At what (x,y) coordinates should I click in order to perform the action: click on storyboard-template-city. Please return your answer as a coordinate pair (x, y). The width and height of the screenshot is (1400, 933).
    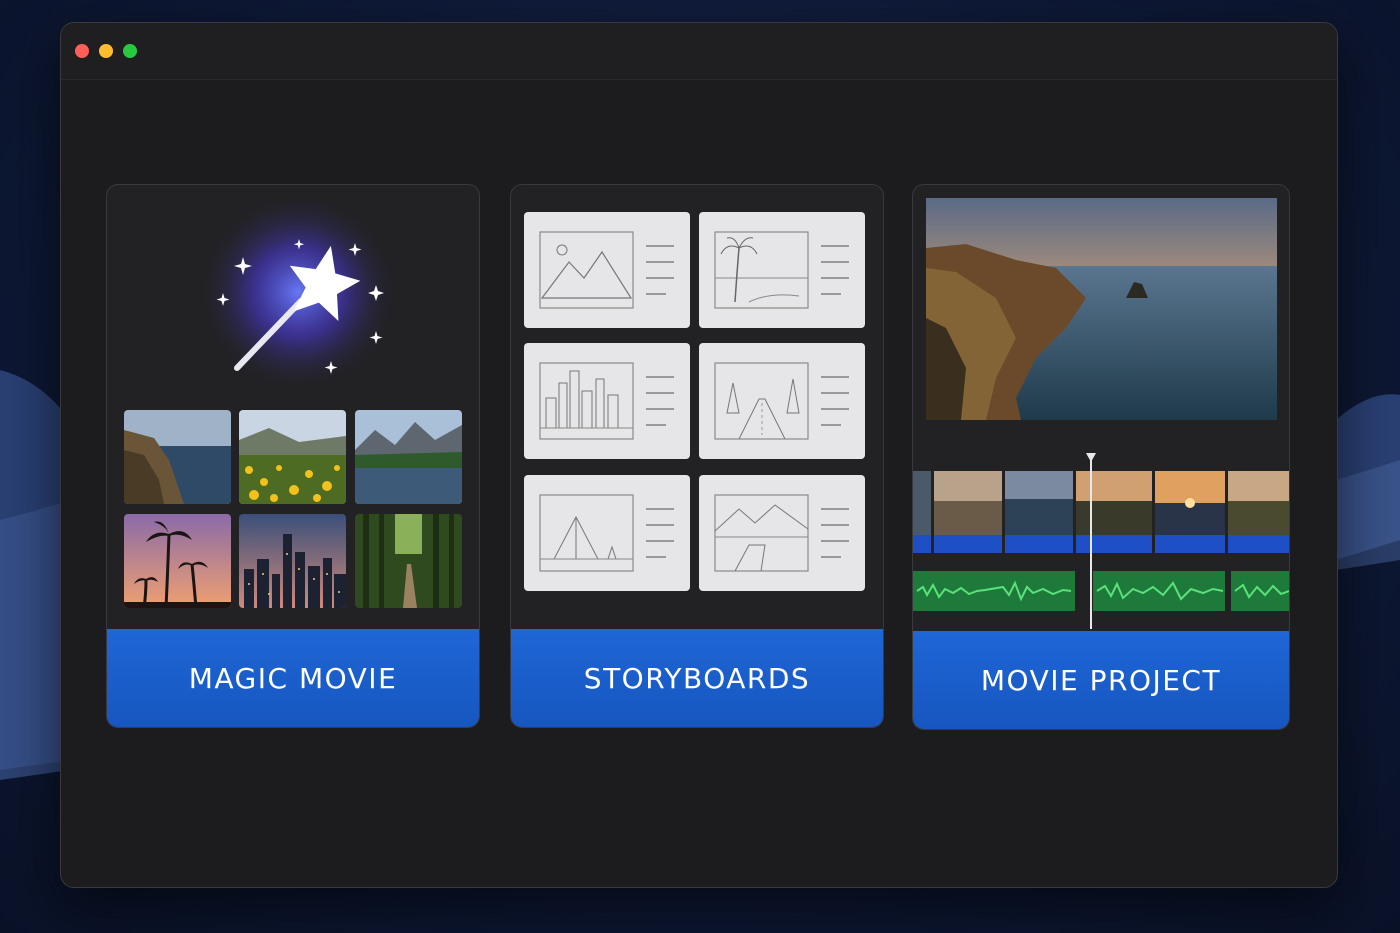
    Looking at the image, I should click on (607, 401).